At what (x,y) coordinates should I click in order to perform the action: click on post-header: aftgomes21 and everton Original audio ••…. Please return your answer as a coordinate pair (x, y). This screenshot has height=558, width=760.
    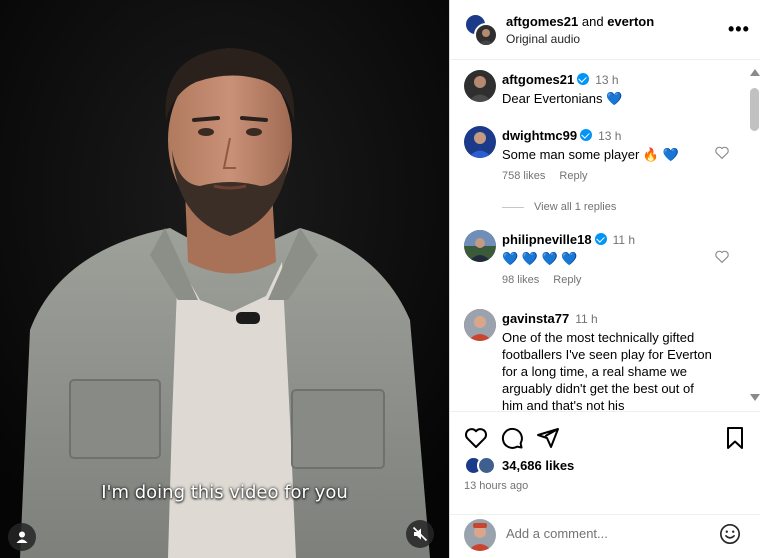
    Looking at the image, I should click on (605, 30).